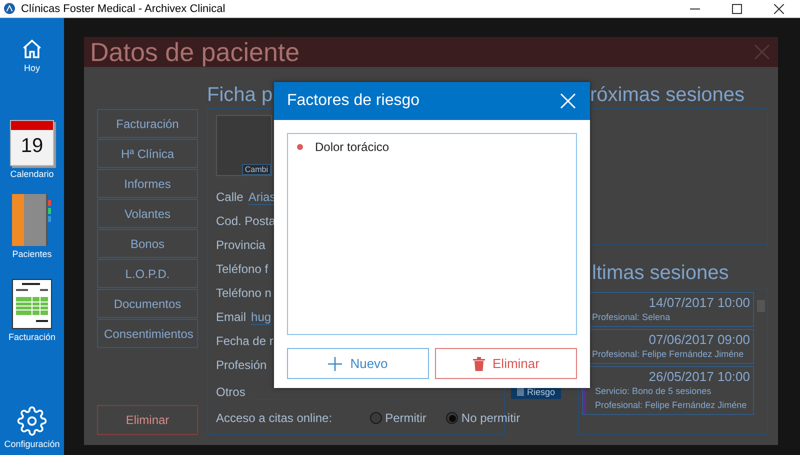  Describe the element at coordinates (147, 243) in the screenshot. I see `menu-button: Bonos` at that location.